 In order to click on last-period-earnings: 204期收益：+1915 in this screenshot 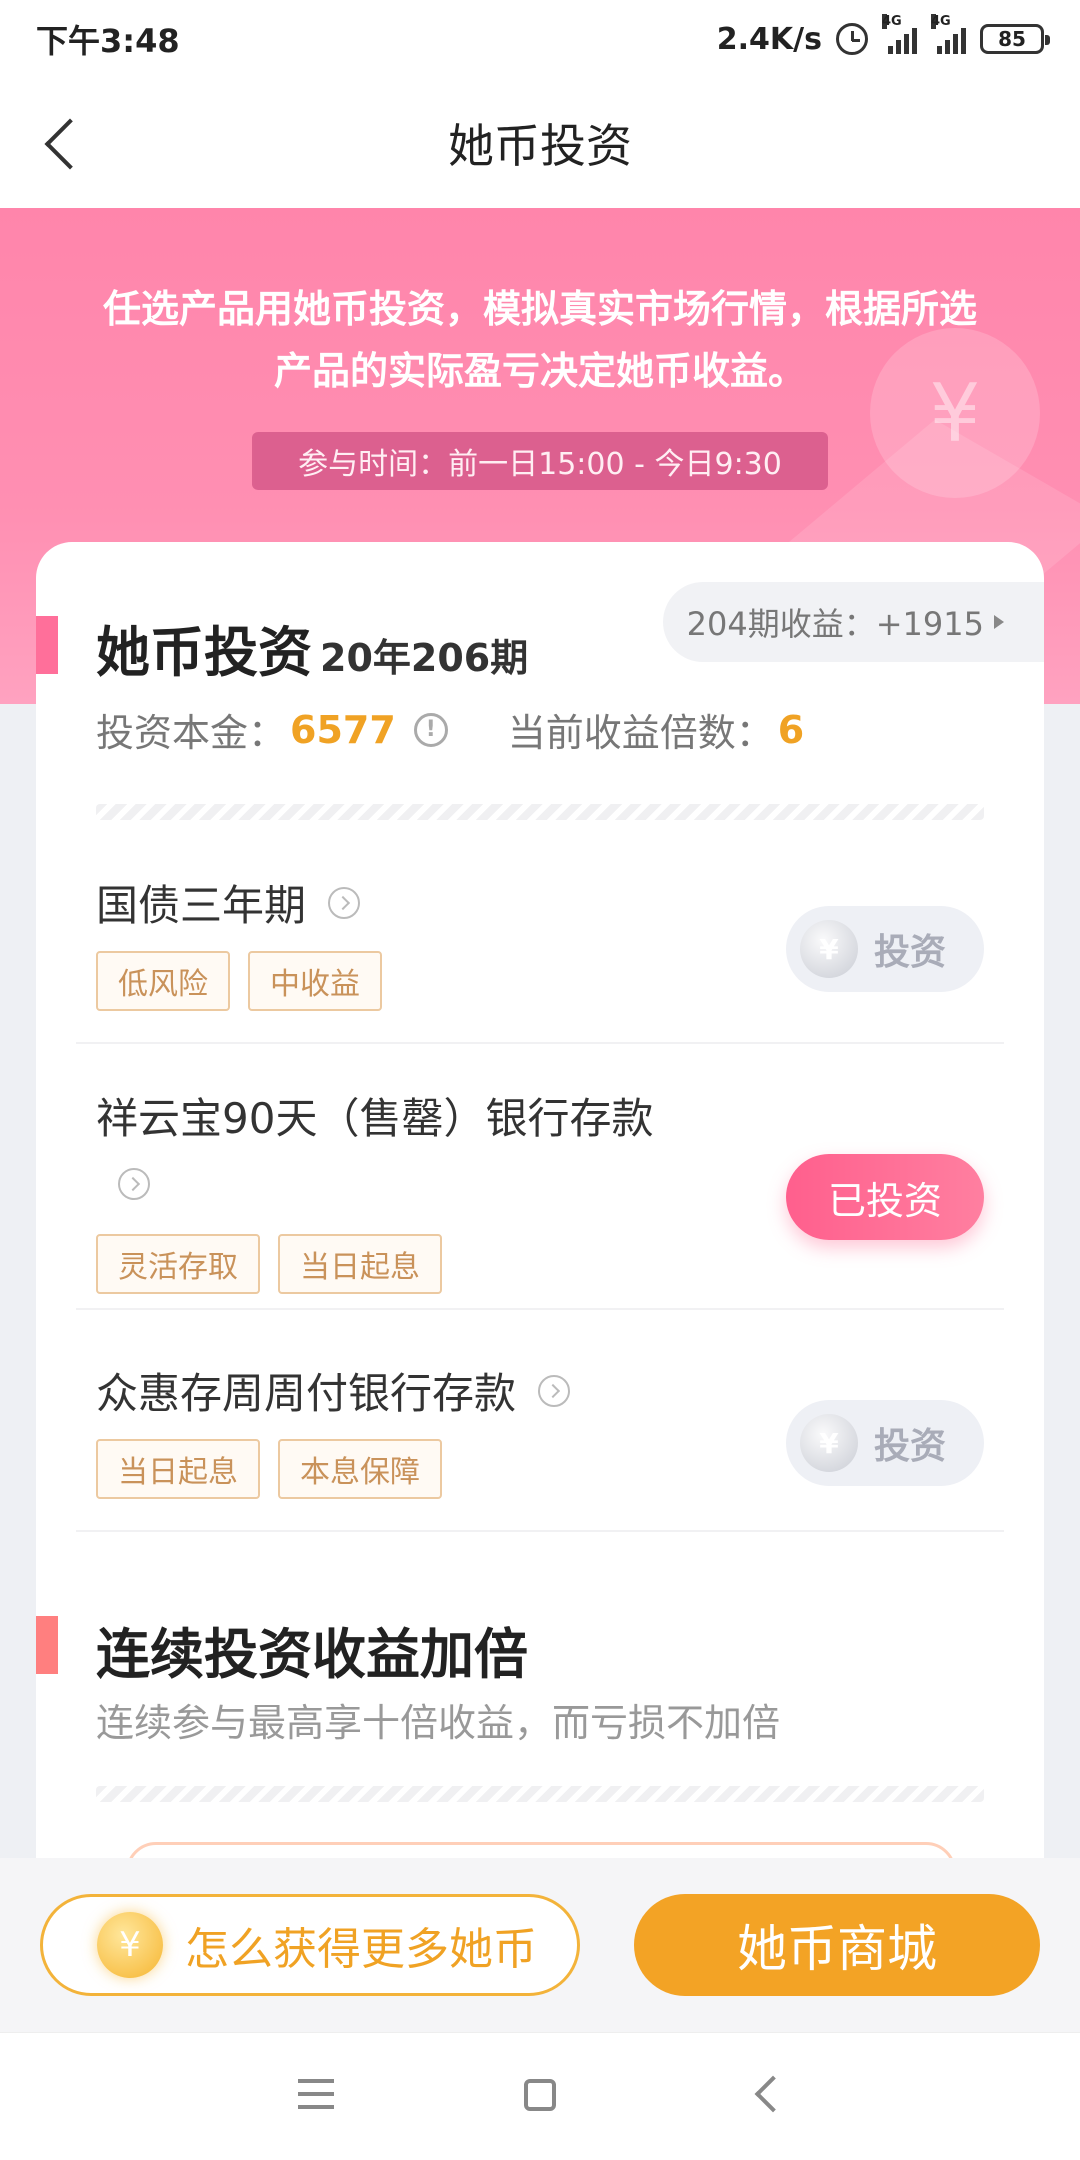, I will do `click(853, 622)`.